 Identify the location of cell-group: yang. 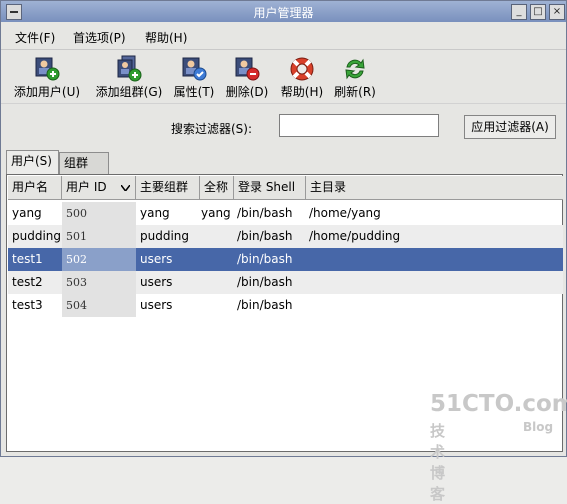
(155, 213).